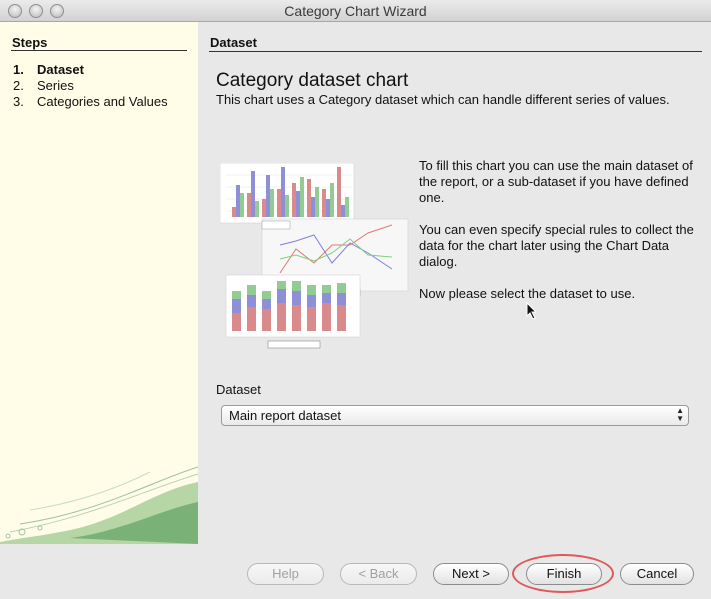 Image resolution: width=711 pixels, height=599 pixels. What do you see at coordinates (285, 574) in the screenshot?
I see `help-button: Help` at bounding box center [285, 574].